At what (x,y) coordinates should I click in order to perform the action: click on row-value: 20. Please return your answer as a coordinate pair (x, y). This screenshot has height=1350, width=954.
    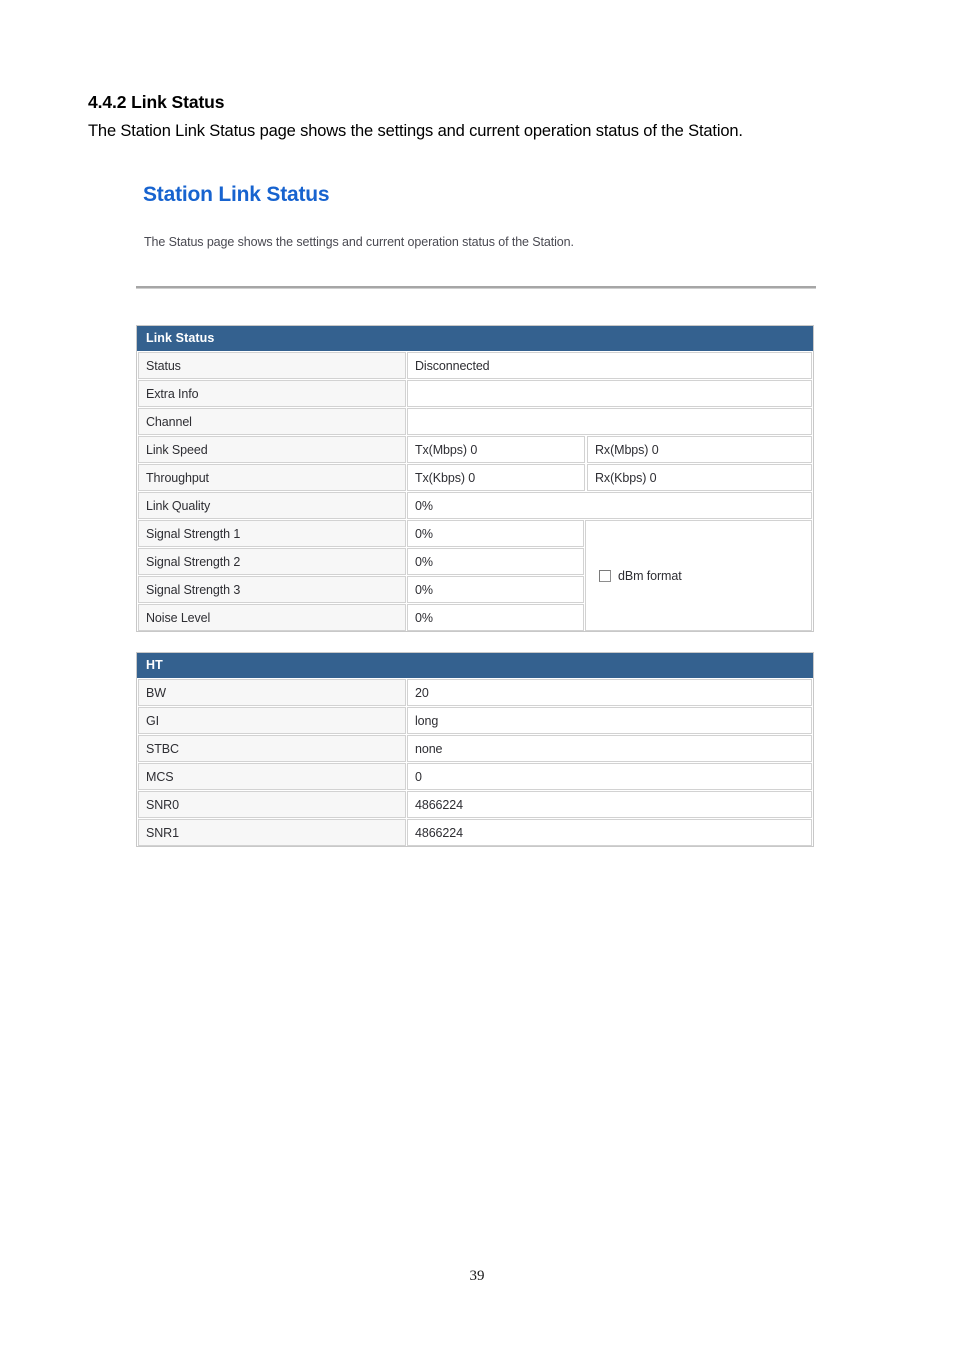
    Looking at the image, I should click on (609, 692).